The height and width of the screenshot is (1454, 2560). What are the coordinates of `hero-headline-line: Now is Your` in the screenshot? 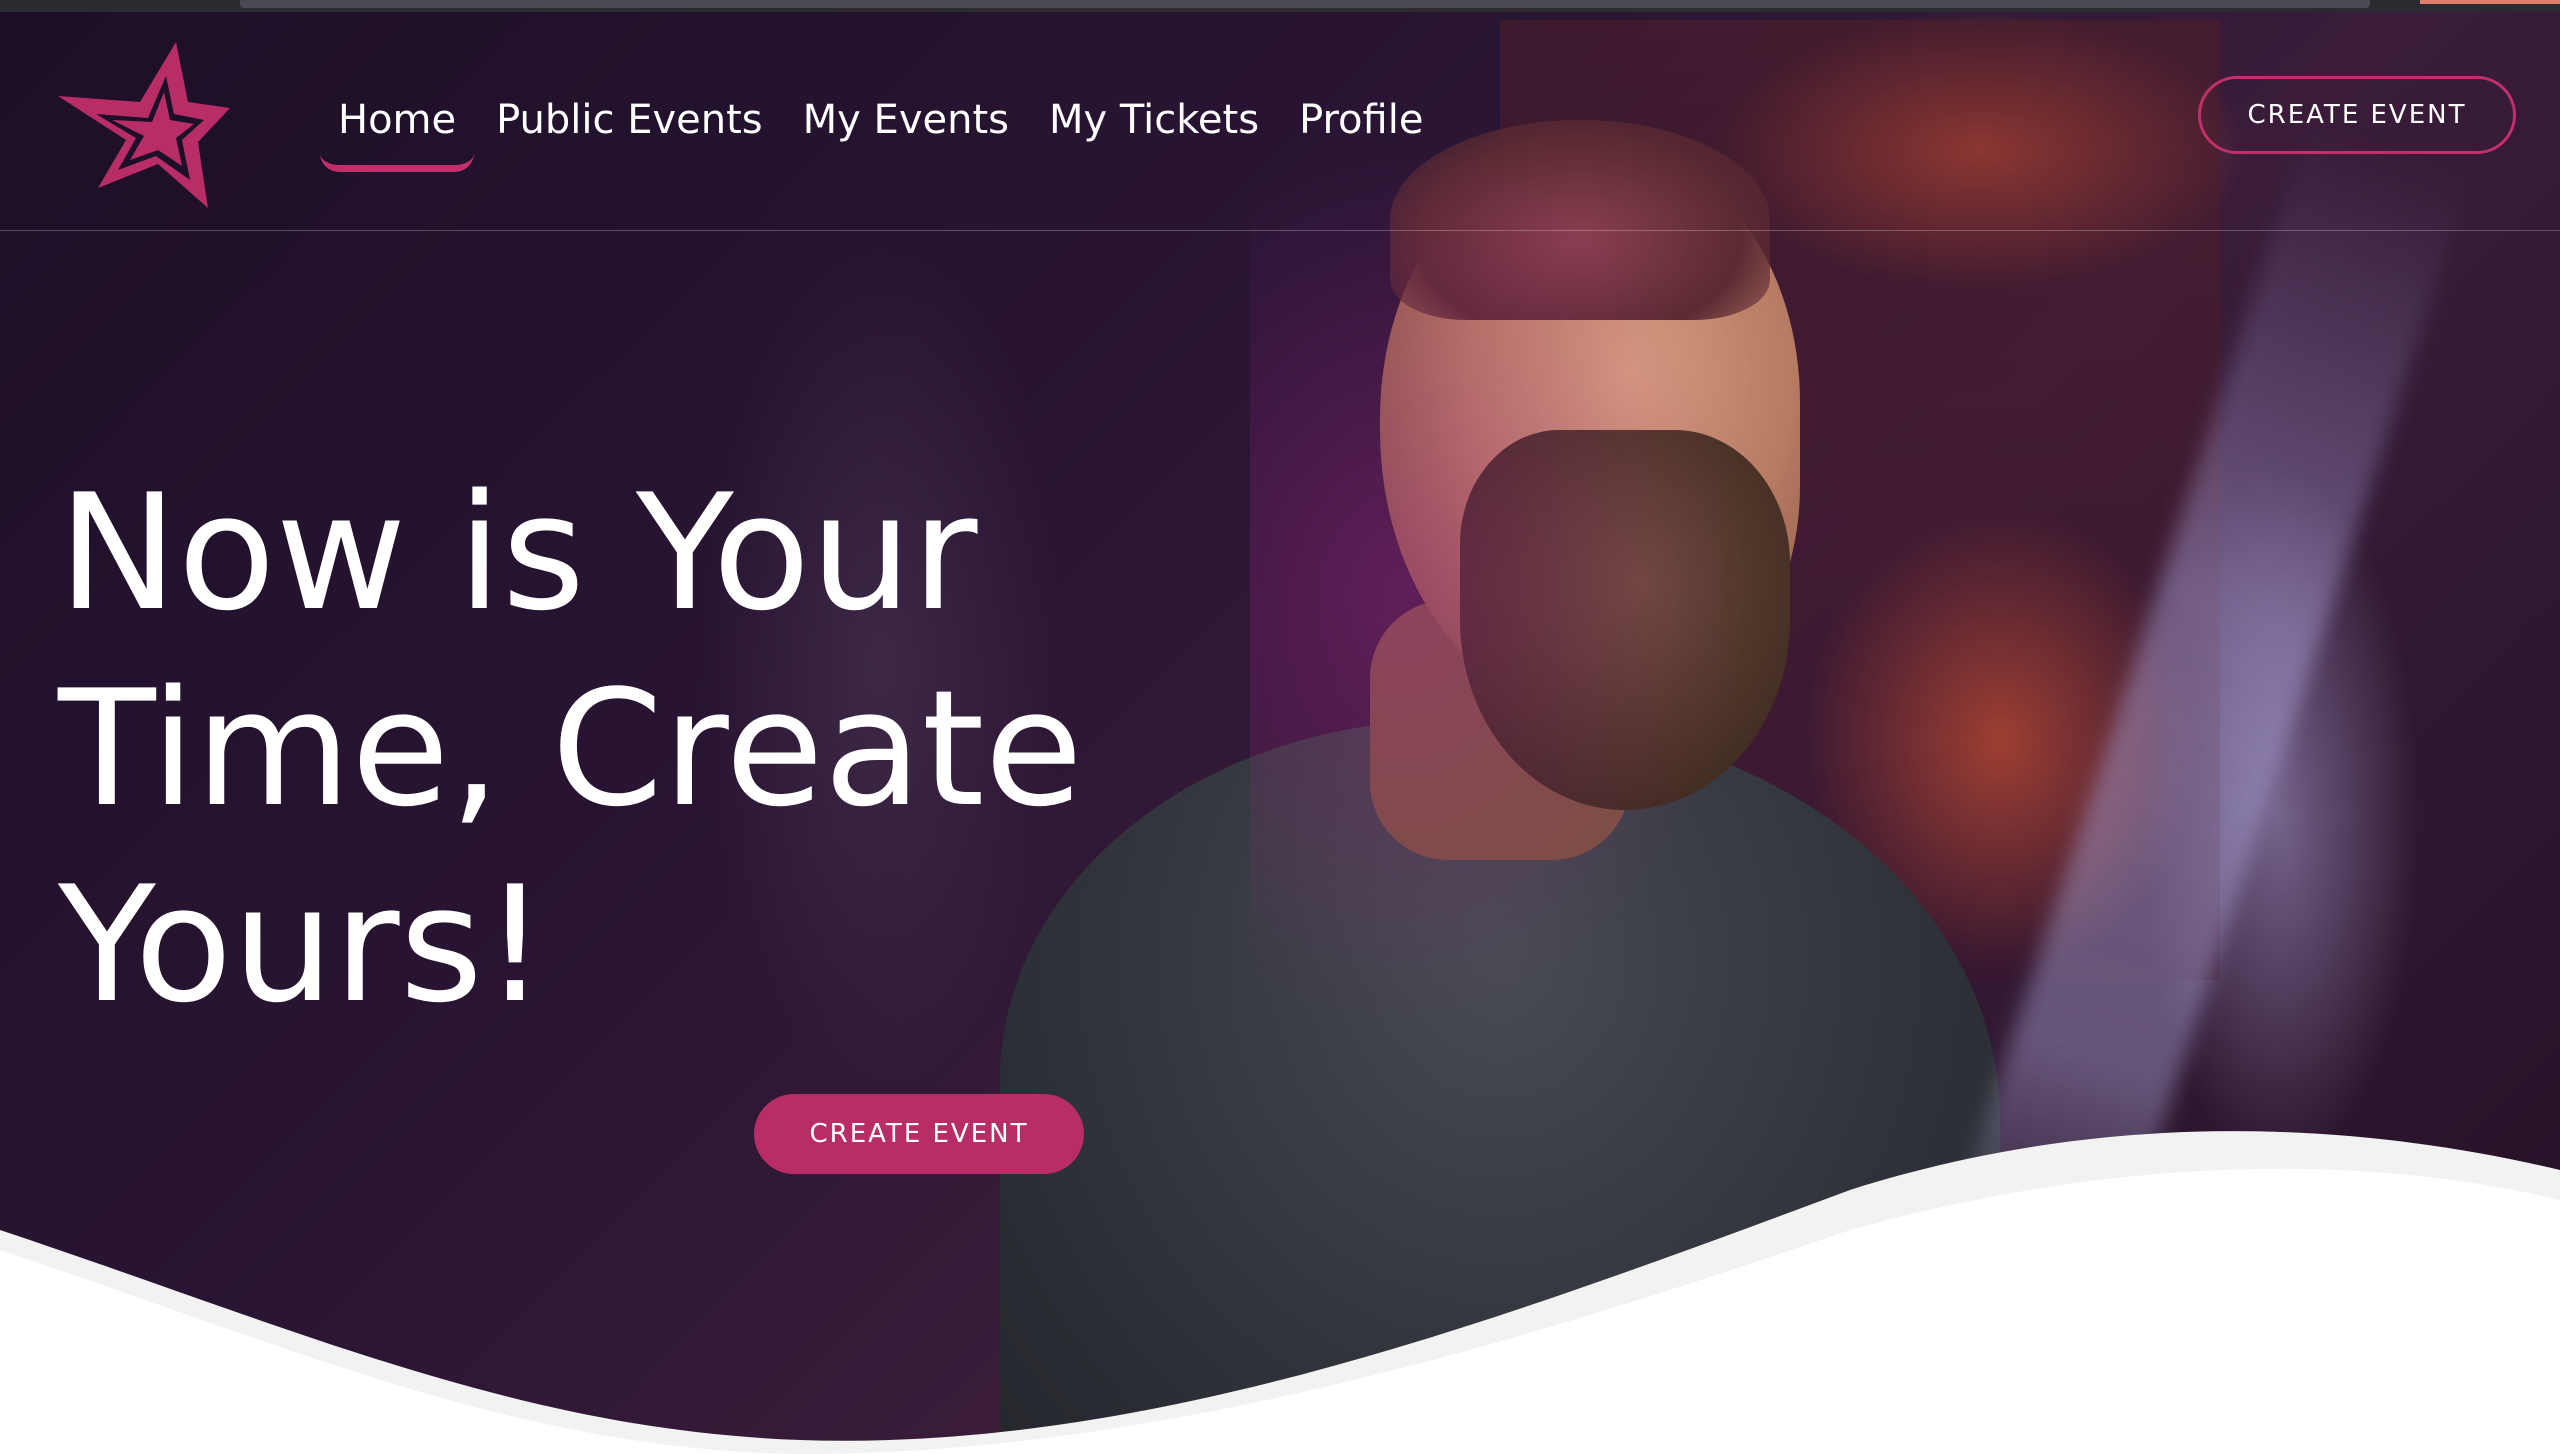 It's located at (518, 552).